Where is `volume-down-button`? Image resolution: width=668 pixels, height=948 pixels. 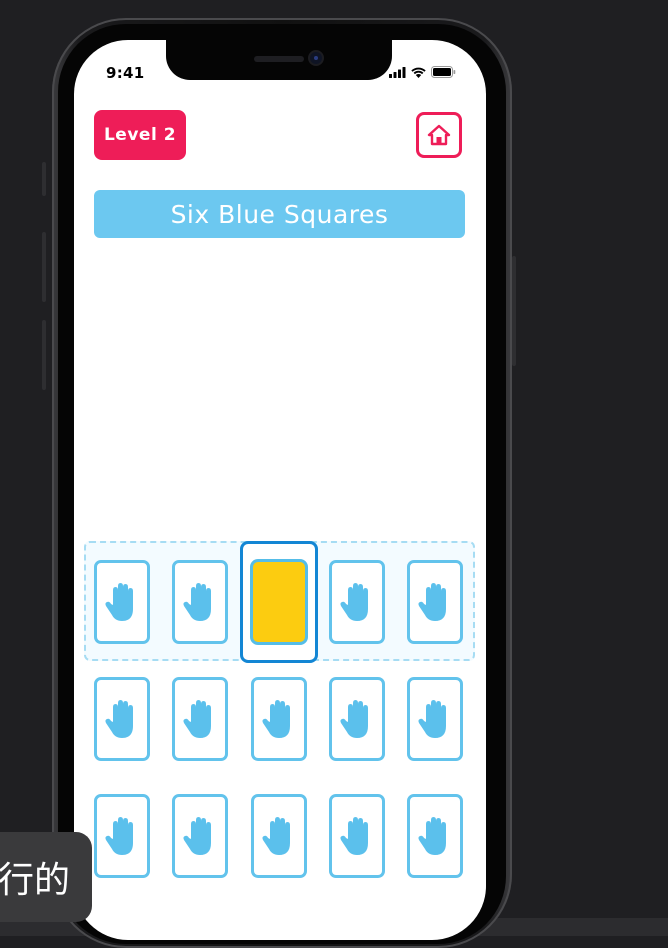
volume-down-button is located at coordinates (44, 355).